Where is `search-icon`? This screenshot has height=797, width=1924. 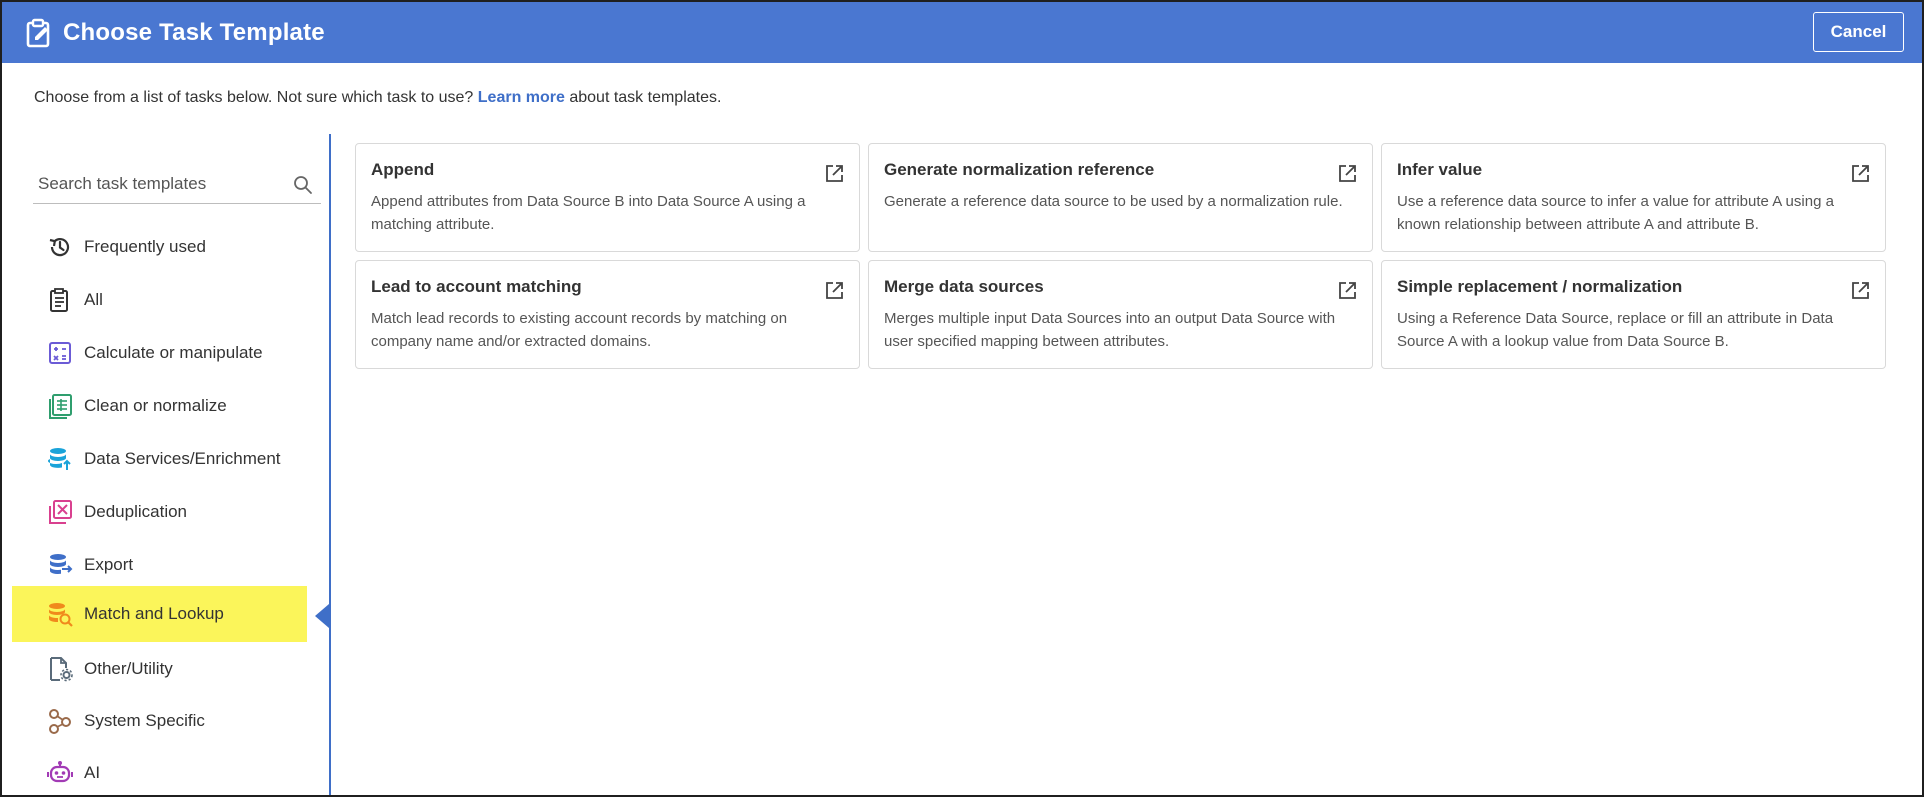
search-icon is located at coordinates (303, 185).